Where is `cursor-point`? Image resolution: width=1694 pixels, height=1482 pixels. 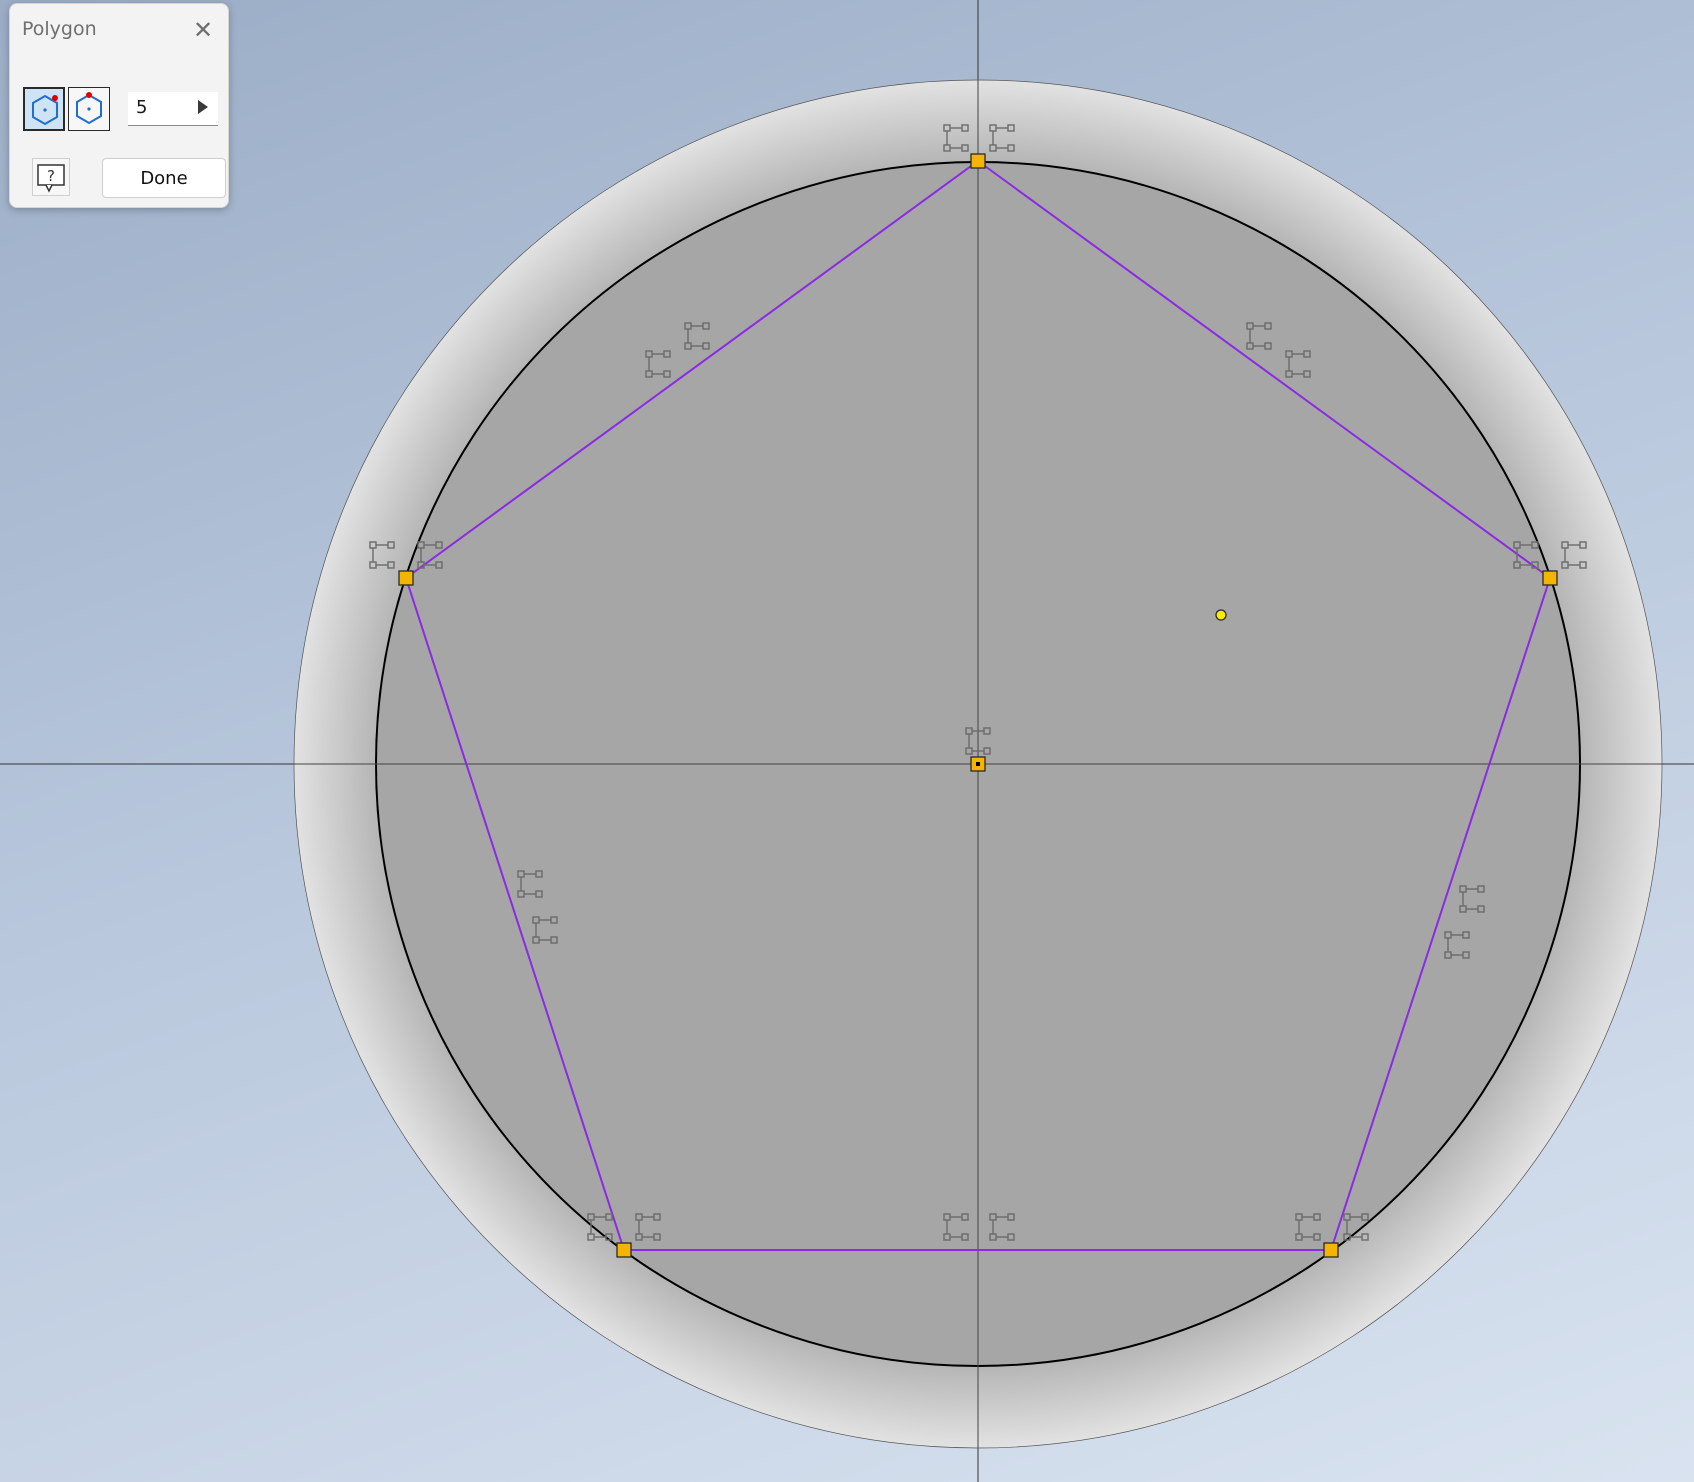 cursor-point is located at coordinates (1221, 615).